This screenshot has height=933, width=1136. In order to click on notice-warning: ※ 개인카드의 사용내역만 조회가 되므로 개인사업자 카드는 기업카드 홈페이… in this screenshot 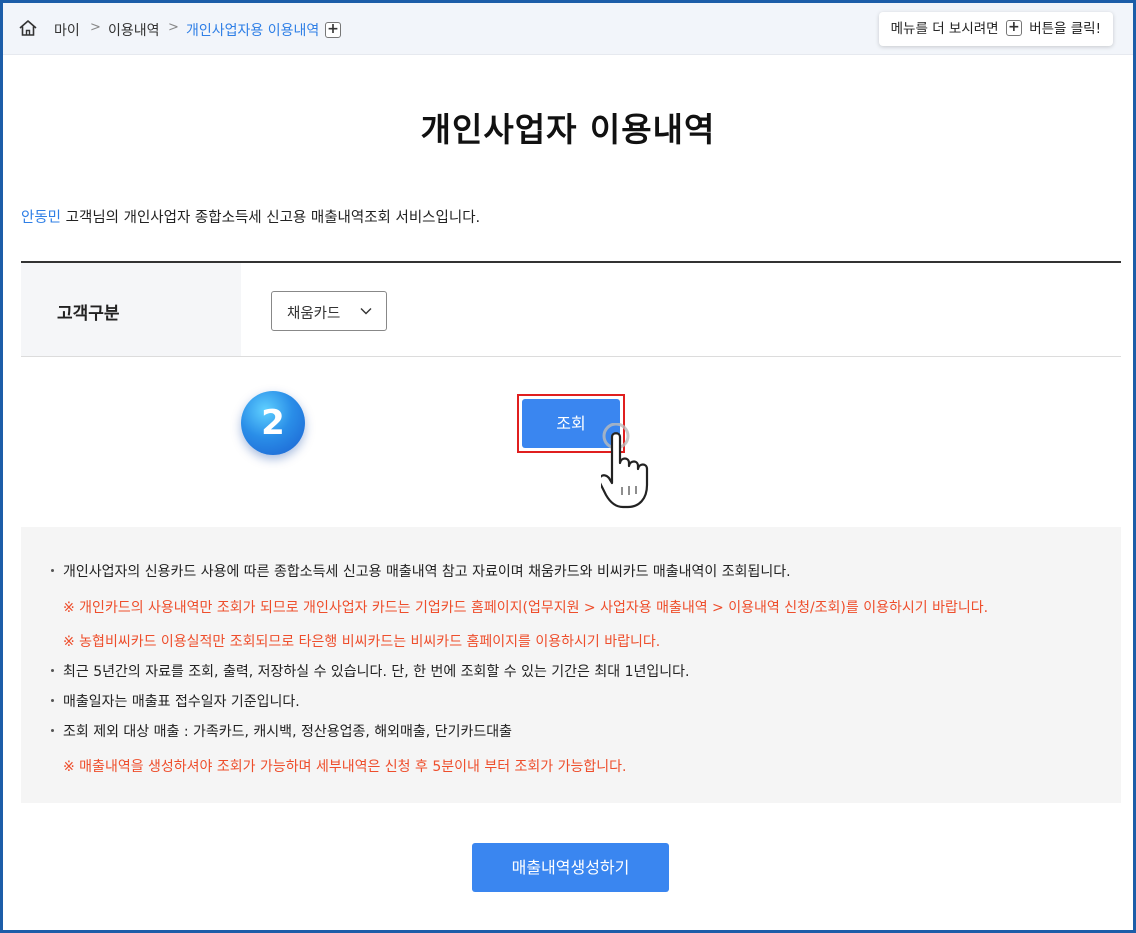, I will do `click(526, 608)`.